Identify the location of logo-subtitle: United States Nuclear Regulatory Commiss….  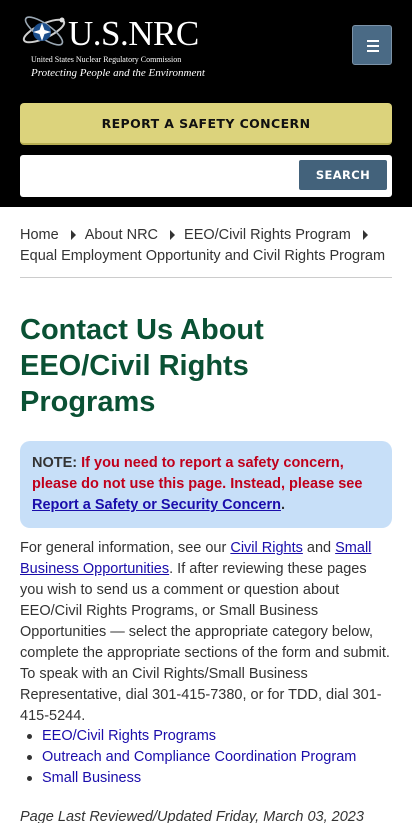
(106, 59).